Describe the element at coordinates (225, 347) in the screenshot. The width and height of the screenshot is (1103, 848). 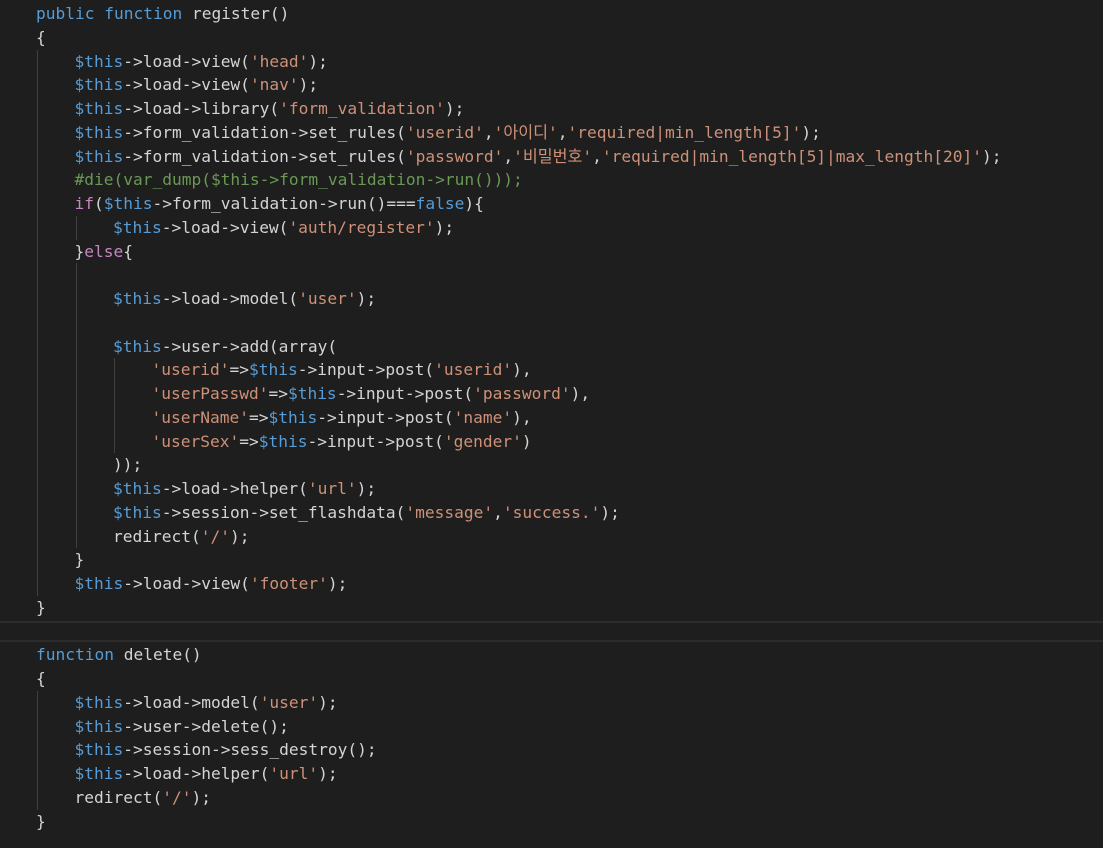
I see `code-line: $this->user->add(array(` at that location.